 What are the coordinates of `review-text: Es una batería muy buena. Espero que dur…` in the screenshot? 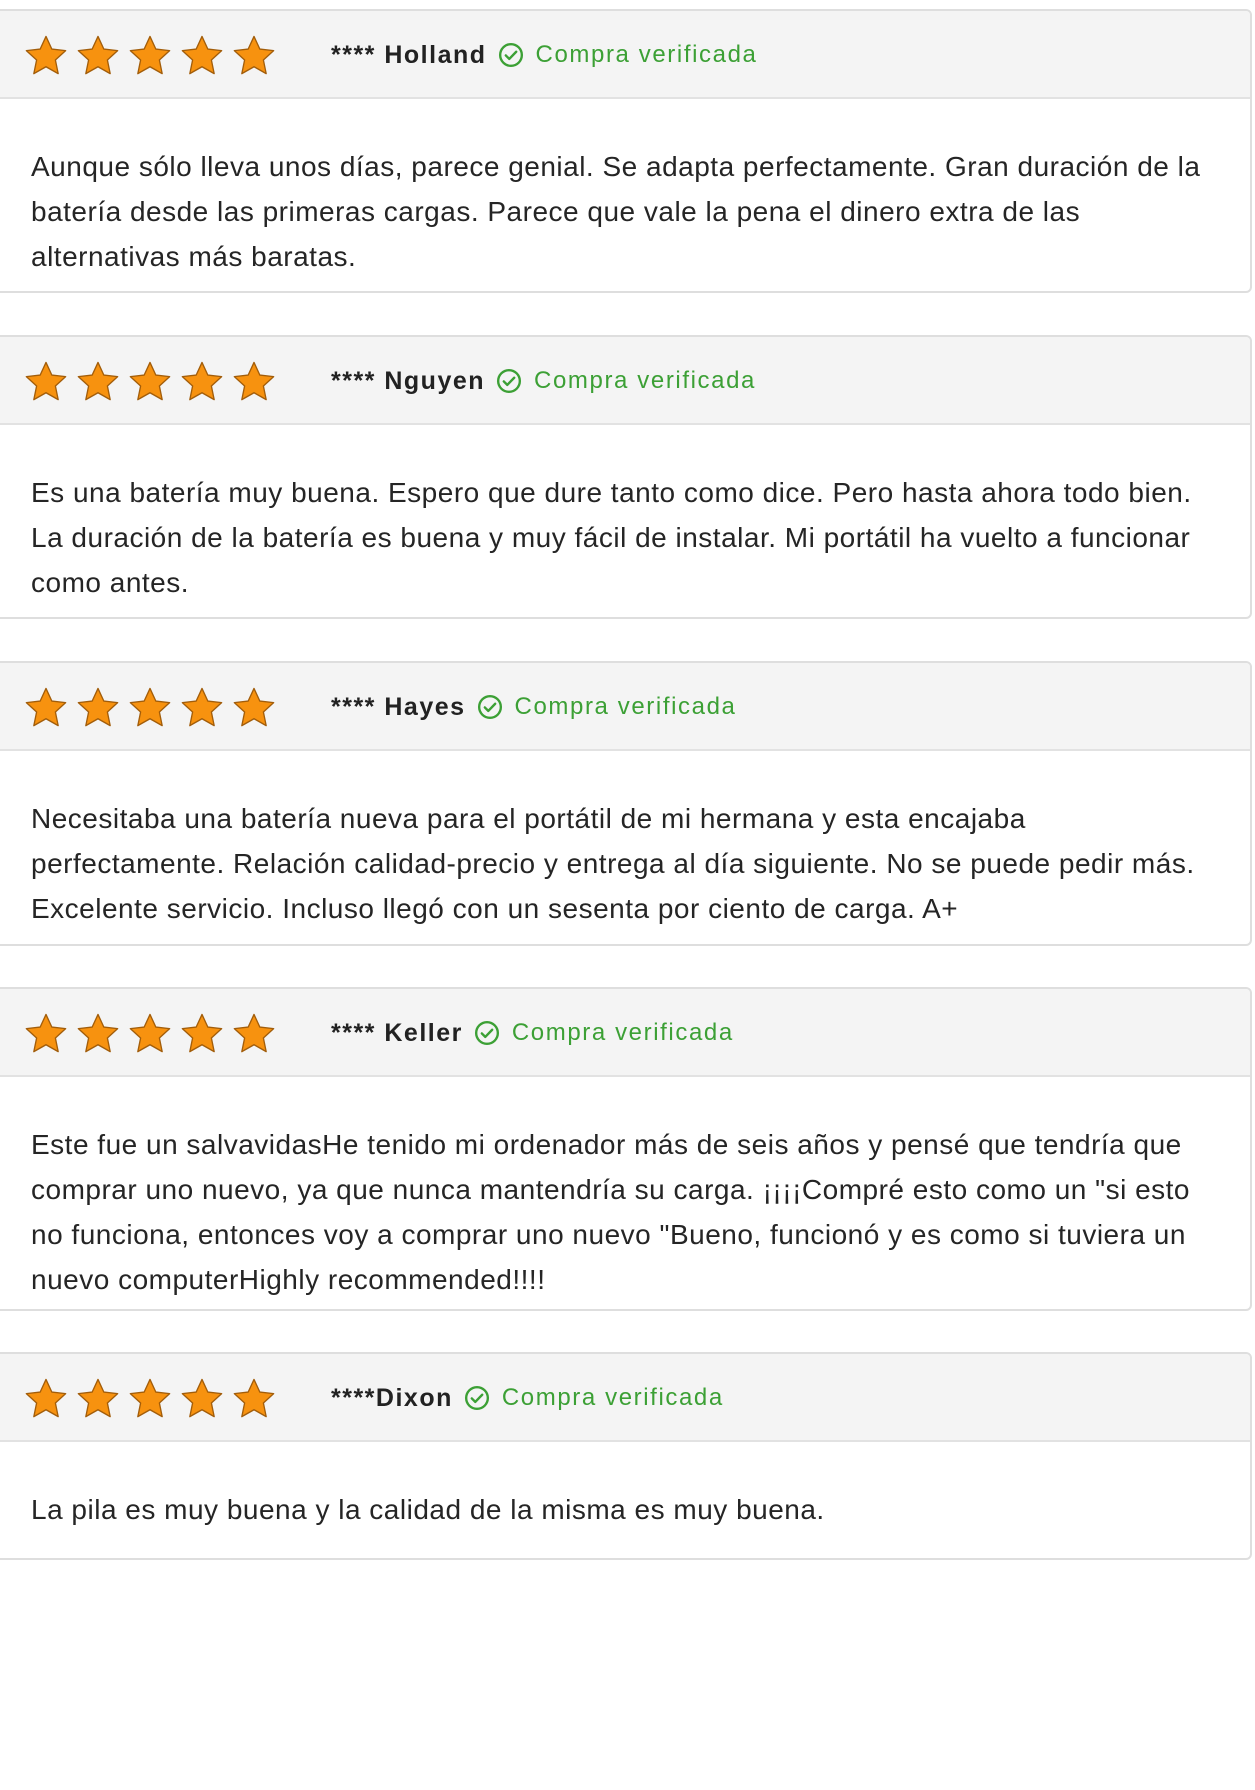 It's located at (611, 537).